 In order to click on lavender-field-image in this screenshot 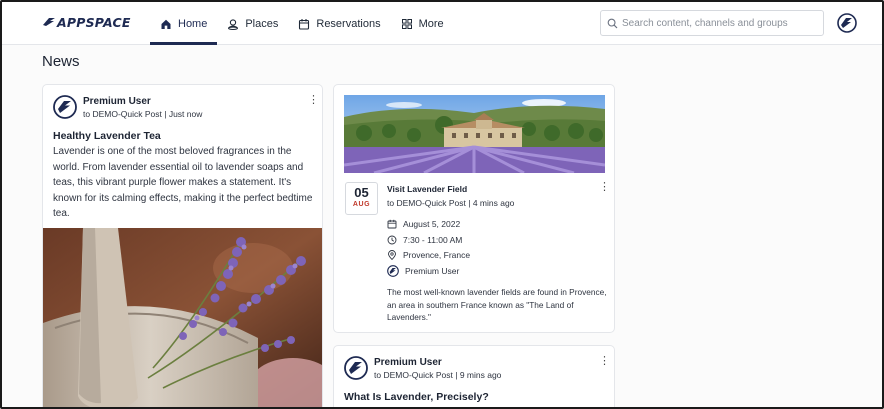, I will do `click(474, 134)`.